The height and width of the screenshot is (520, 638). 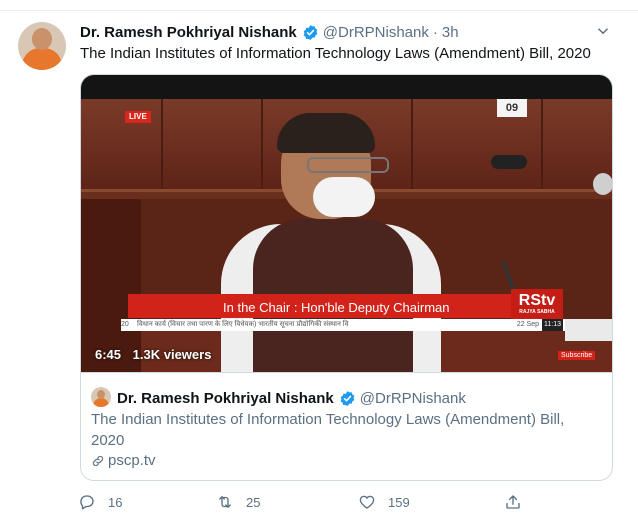 What do you see at coordinates (552, 325) in the screenshot?
I see `ticker-time: 11:13` at bounding box center [552, 325].